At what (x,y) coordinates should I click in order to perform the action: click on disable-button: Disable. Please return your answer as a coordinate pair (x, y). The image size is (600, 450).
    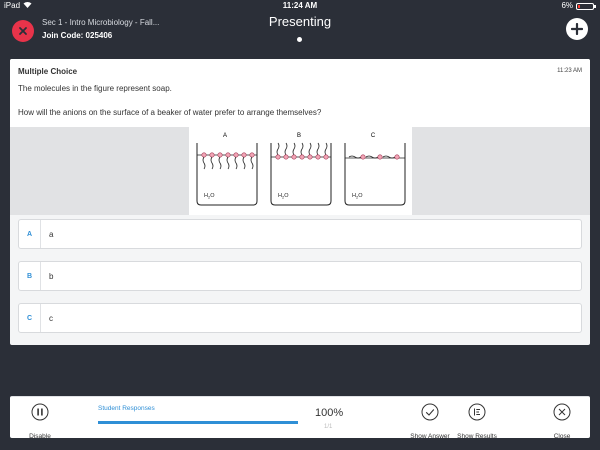
    Looking at the image, I should click on (40, 421).